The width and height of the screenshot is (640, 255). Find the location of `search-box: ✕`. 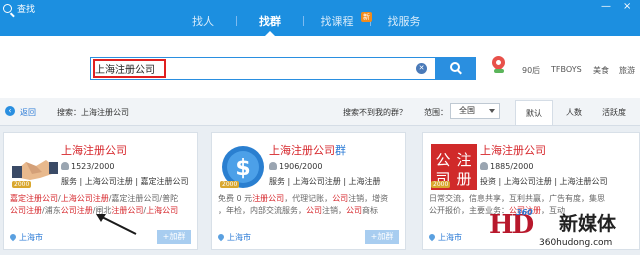

search-box: ✕ is located at coordinates (263, 68).